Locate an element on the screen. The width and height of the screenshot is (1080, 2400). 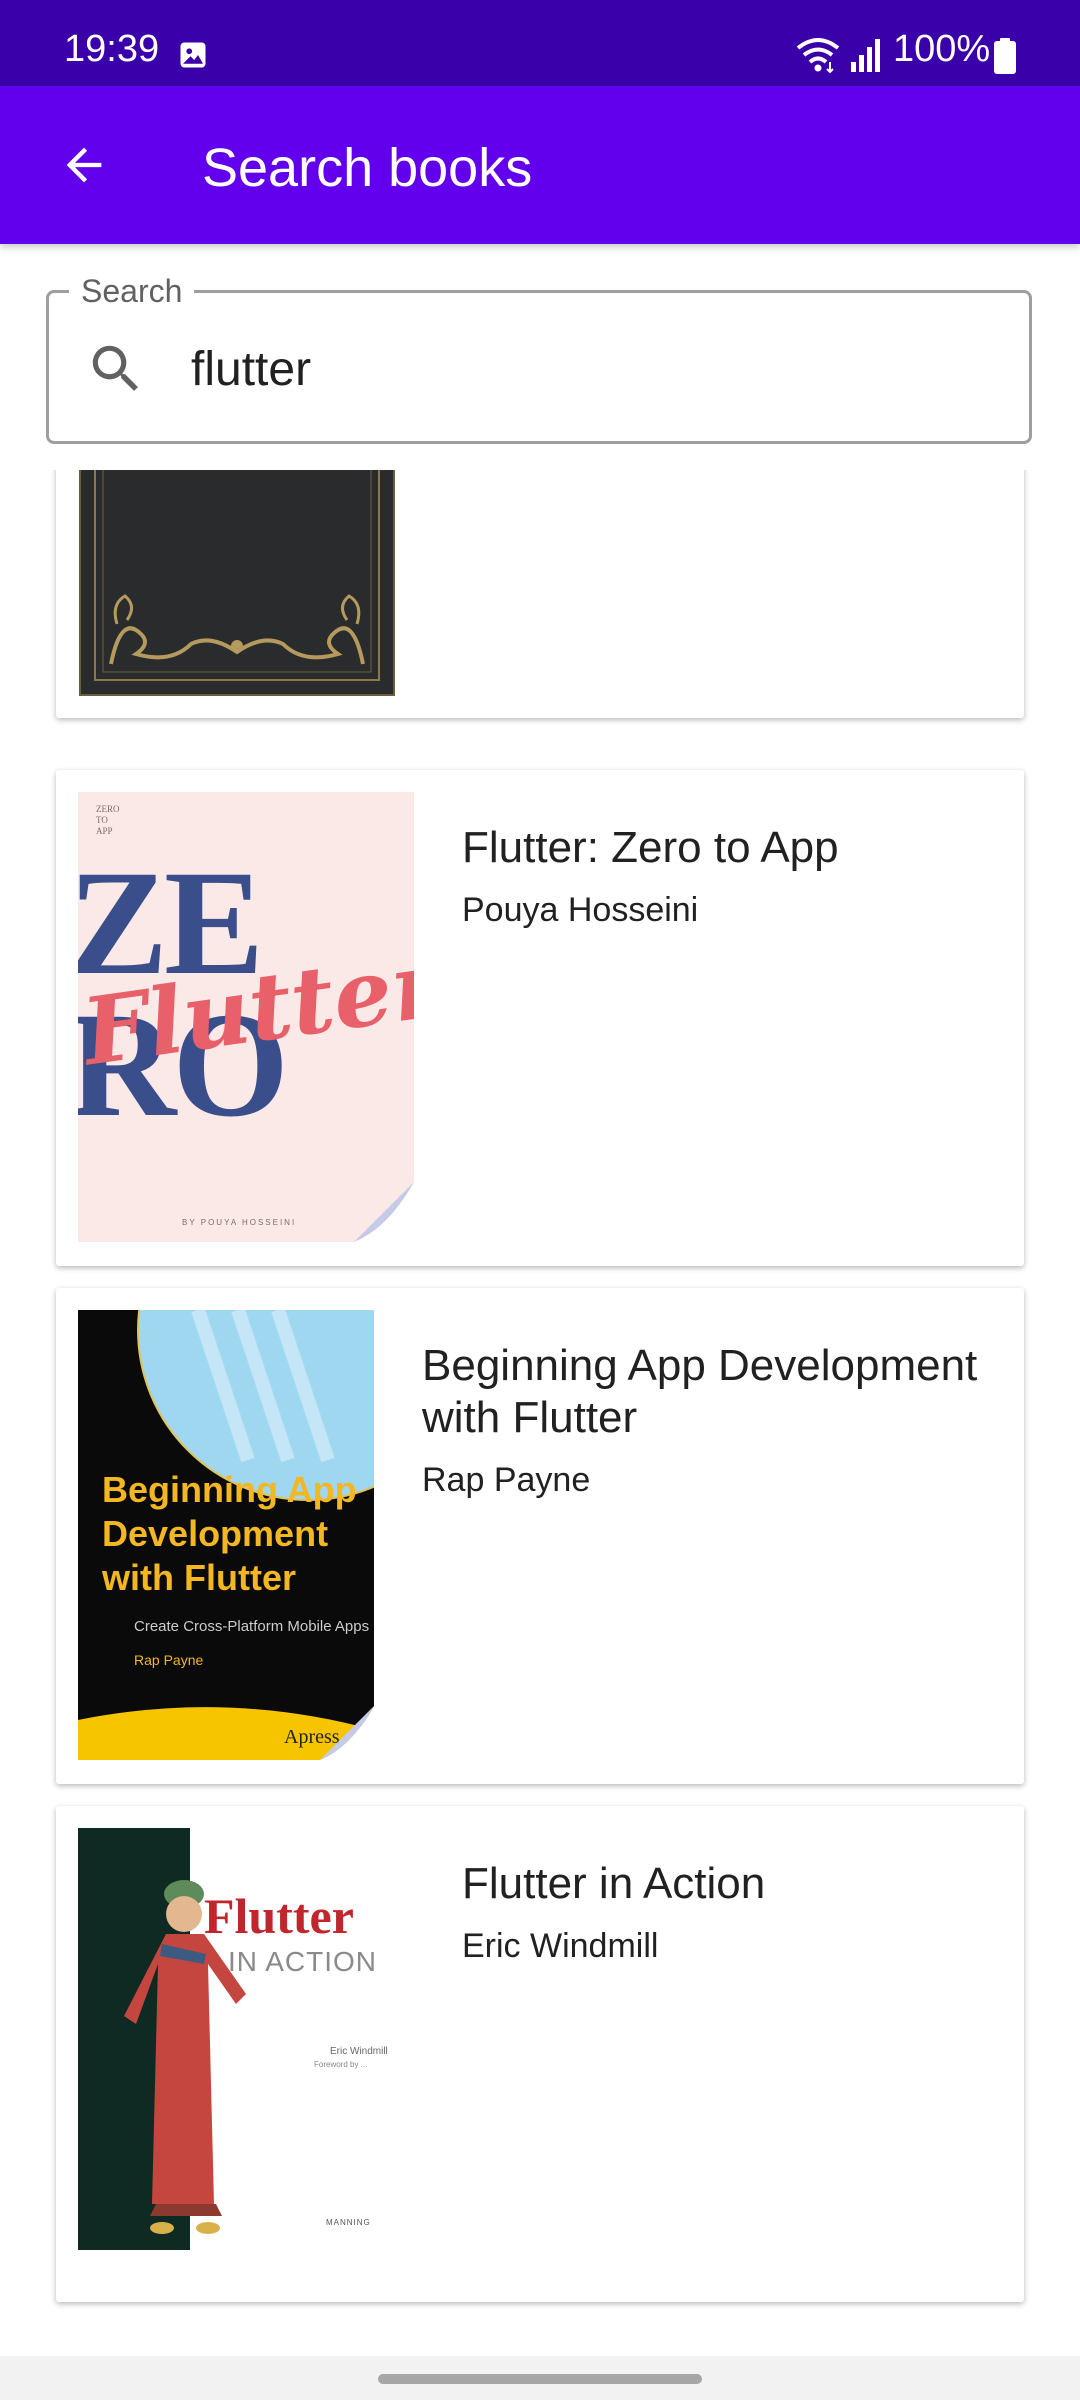
book-title: Flutter in Action is located at coordinates (614, 1883).